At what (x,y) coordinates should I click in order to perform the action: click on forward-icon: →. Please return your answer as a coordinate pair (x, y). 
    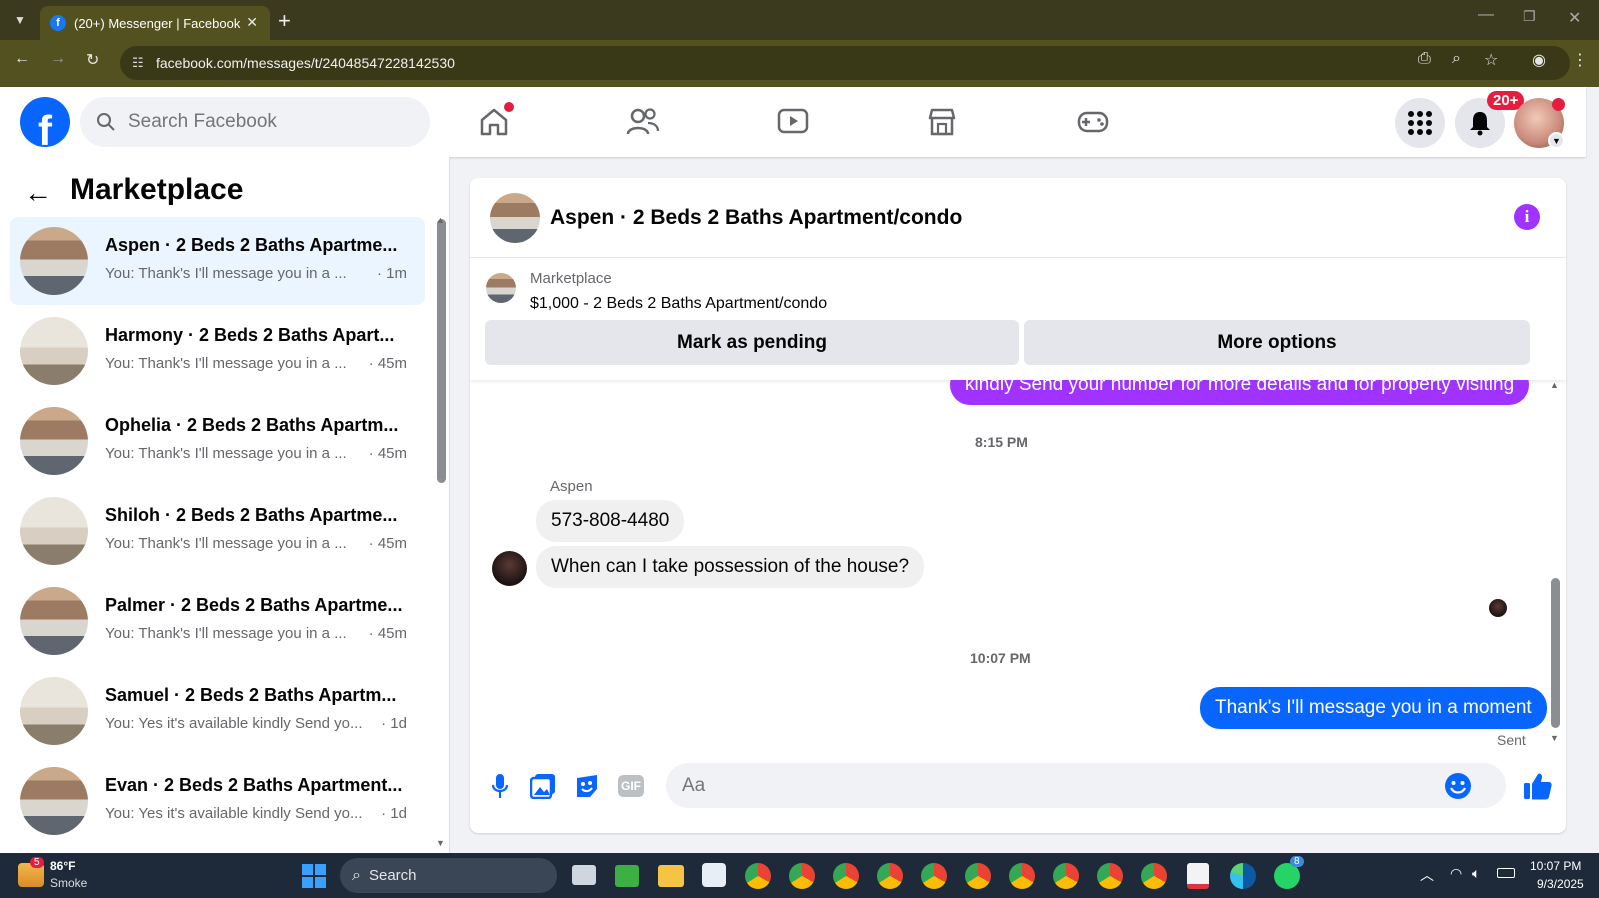
    Looking at the image, I should click on (58, 59).